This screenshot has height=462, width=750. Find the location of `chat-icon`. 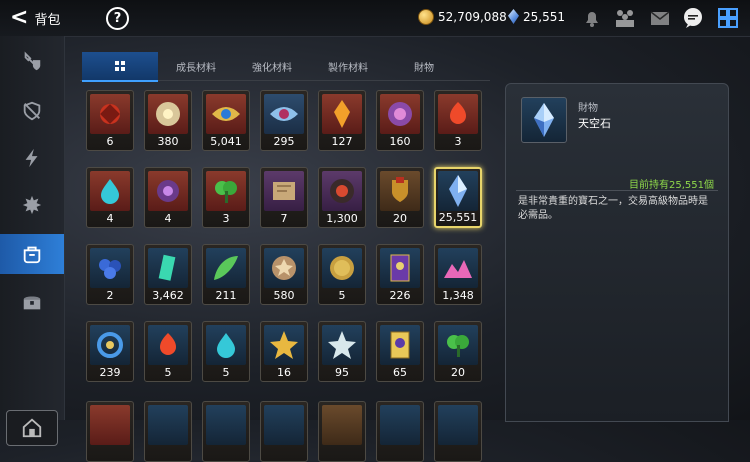

chat-icon is located at coordinates (693, 18).